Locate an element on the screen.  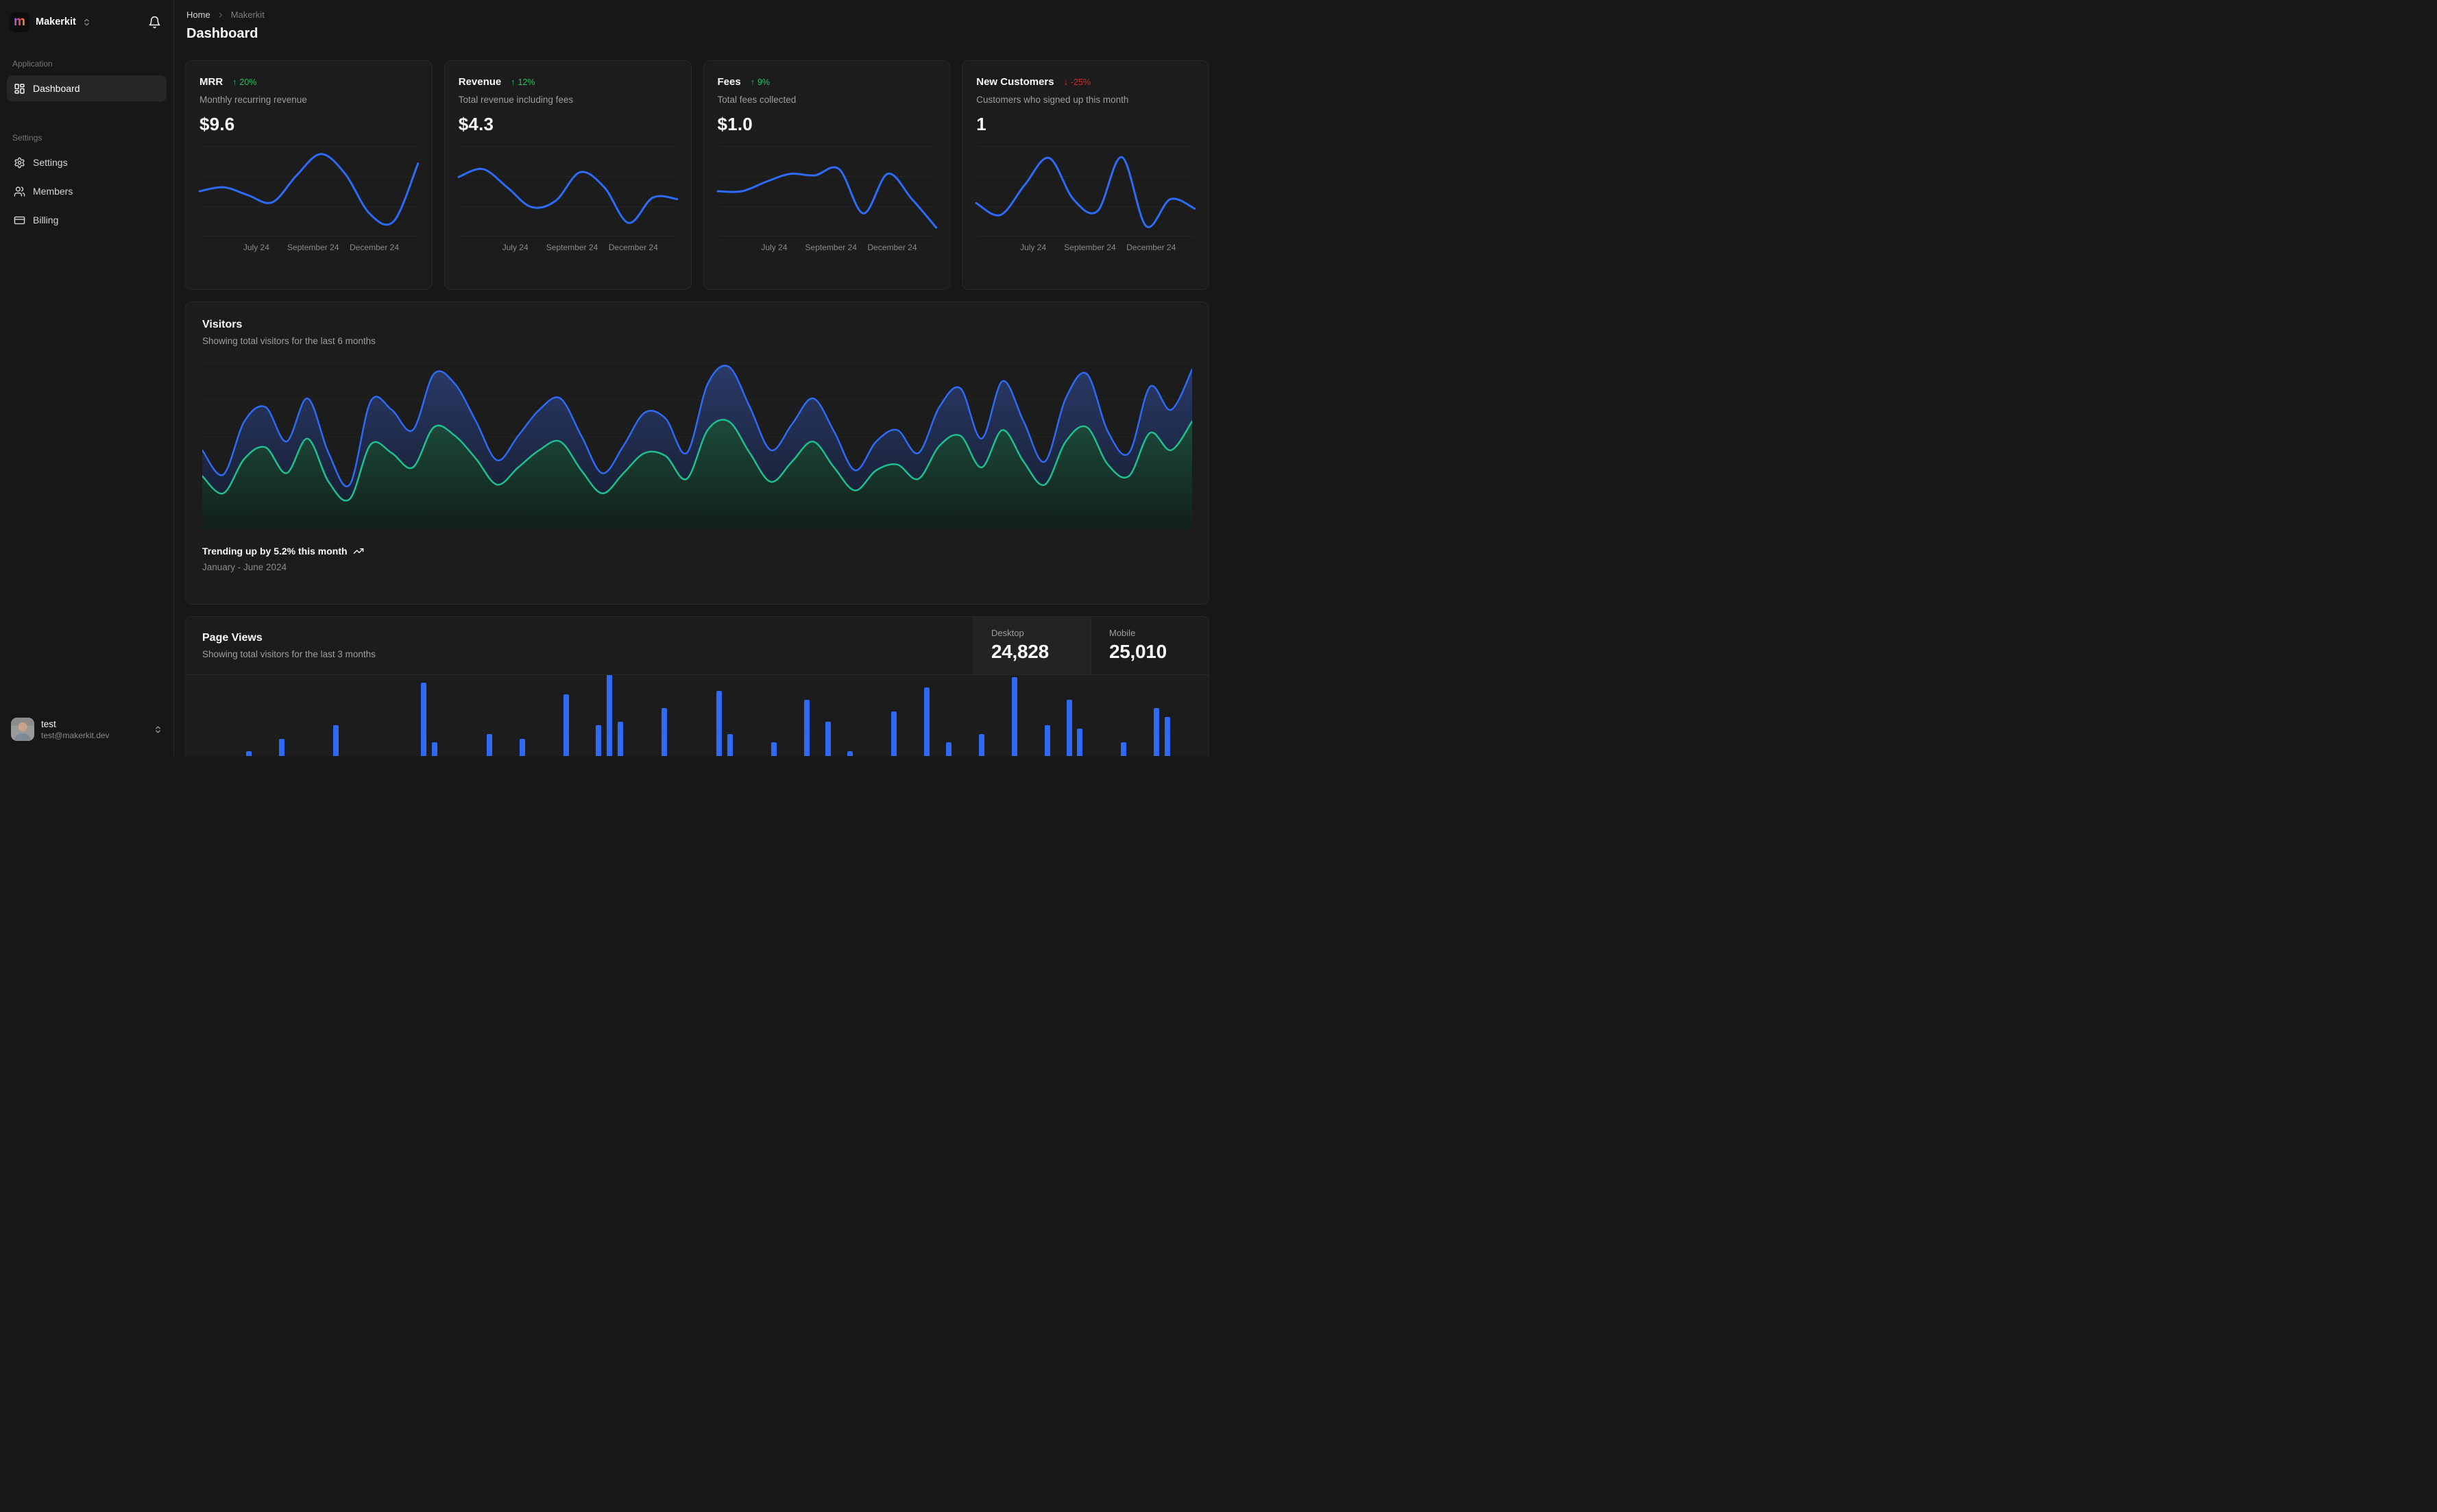
tab-value: 25,010 is located at coordinates (1138, 652).